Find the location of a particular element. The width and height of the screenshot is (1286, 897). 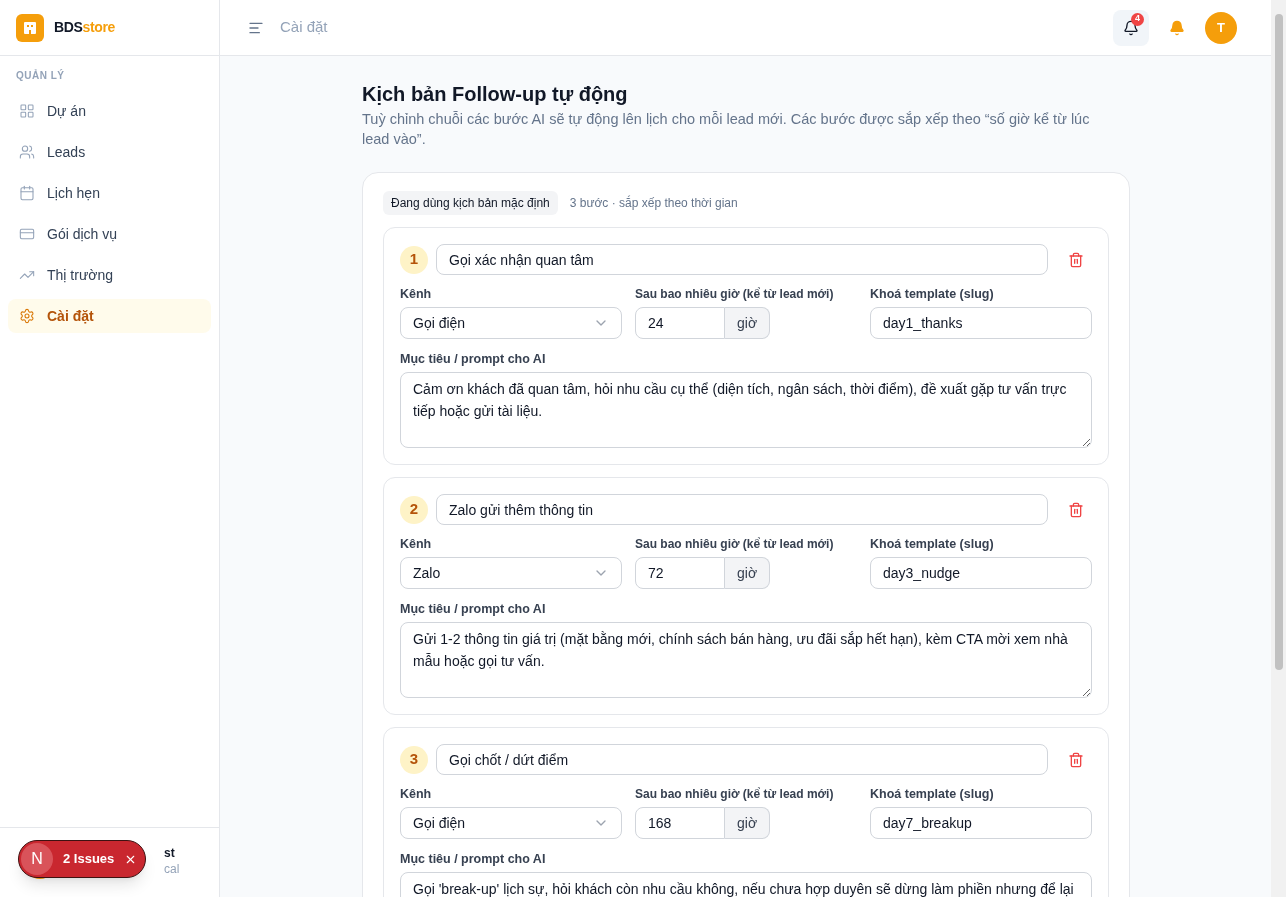

step-name-field: Zalo gửi thêm thông tin is located at coordinates (742, 509).